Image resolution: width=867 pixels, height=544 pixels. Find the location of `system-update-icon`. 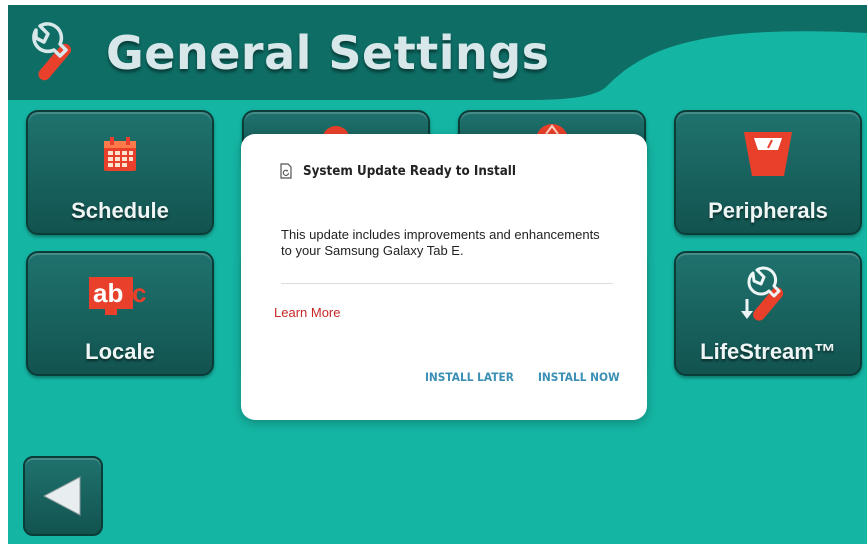

system-update-icon is located at coordinates (286, 171).